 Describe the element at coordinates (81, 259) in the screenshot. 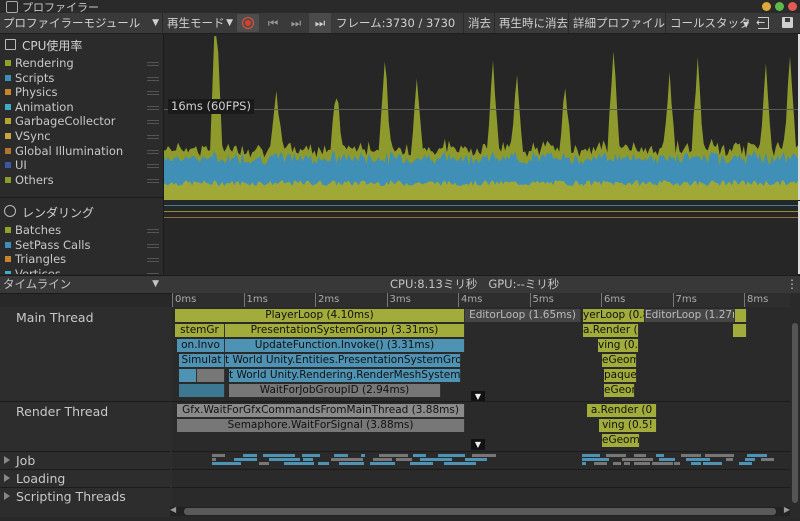

I see `rendering-legend-item: Triangles` at that location.